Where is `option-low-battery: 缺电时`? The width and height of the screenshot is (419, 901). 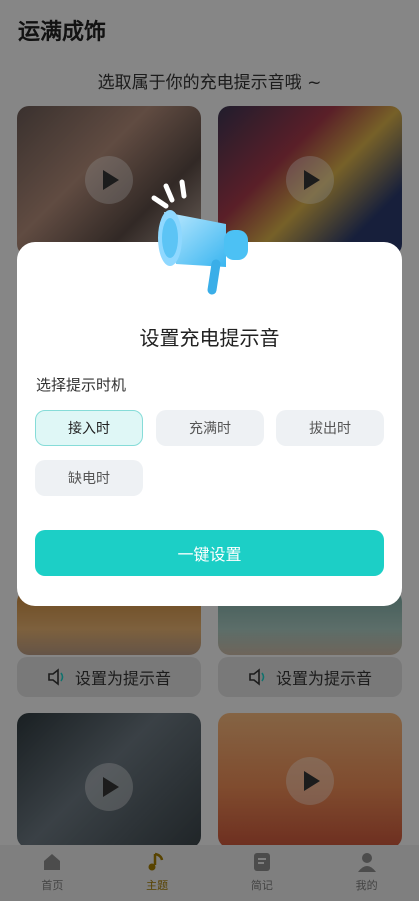
option-low-battery: 缺电时 is located at coordinates (89, 478).